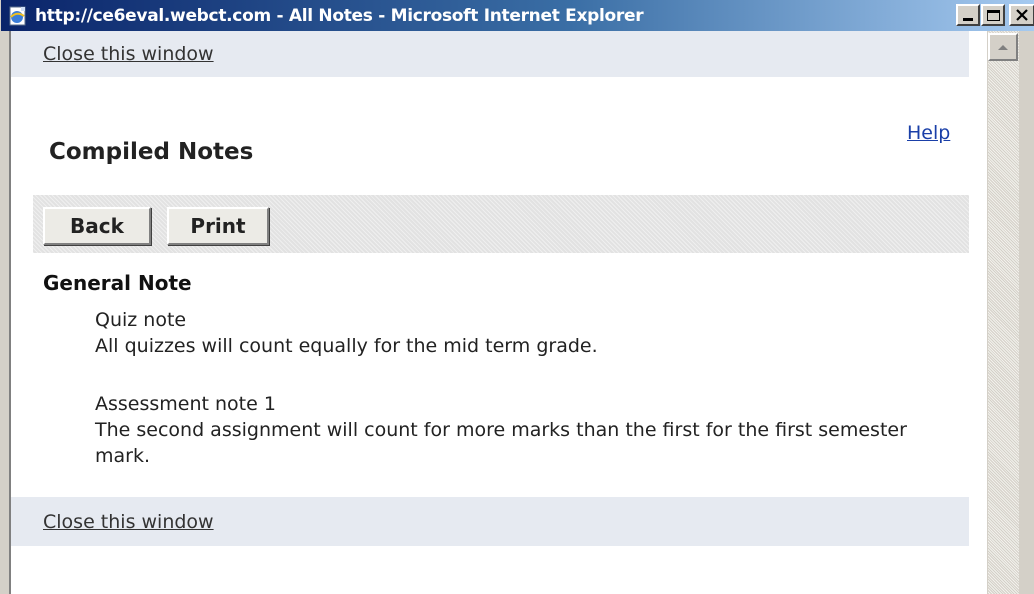 The width and height of the screenshot is (1034, 594). I want to click on button-toolbar: Back Print, so click(501, 224).